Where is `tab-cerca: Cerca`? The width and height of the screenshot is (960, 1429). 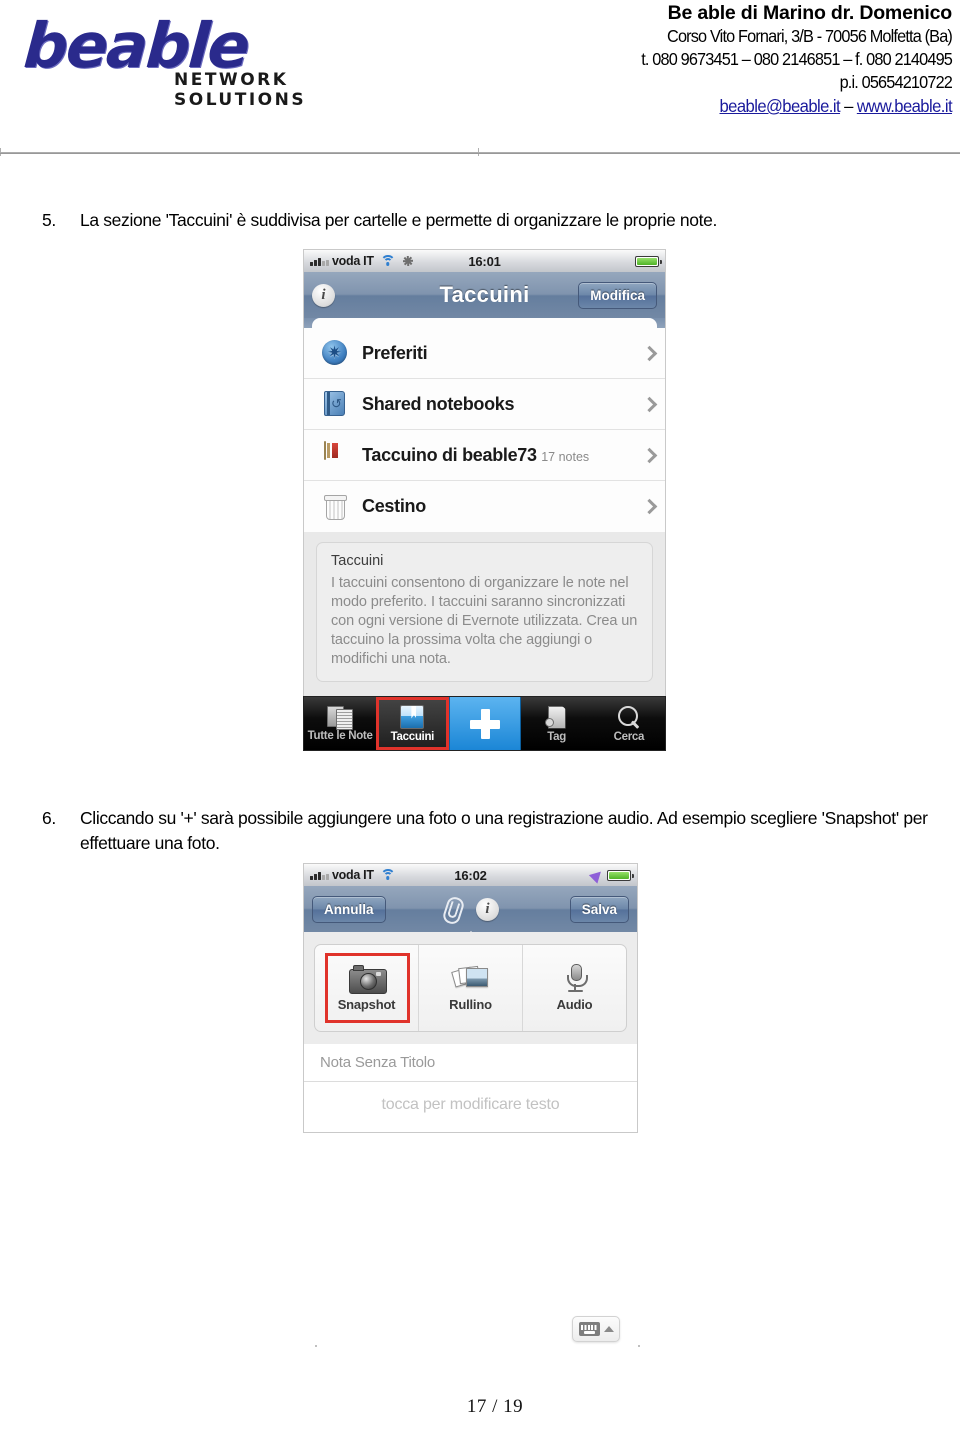
tab-cerca: Cerca is located at coordinates (629, 723).